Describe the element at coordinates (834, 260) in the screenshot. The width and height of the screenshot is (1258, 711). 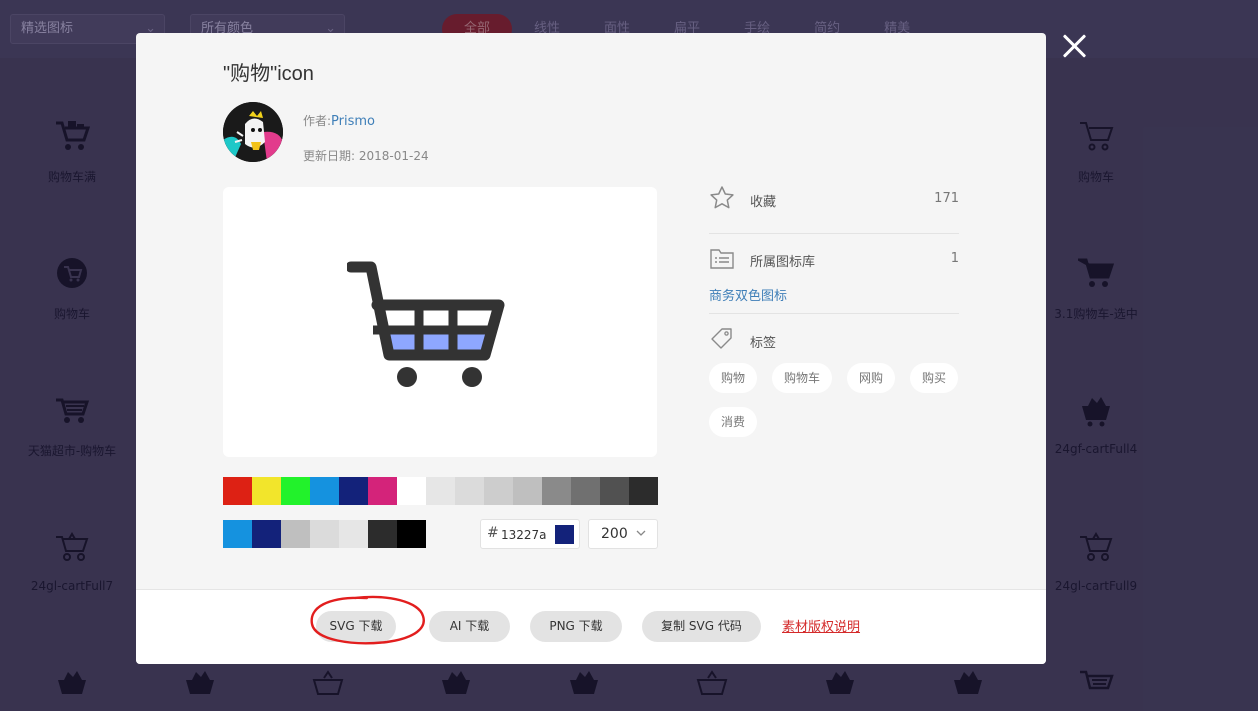
I see `library-row: 所属图标库 1` at that location.